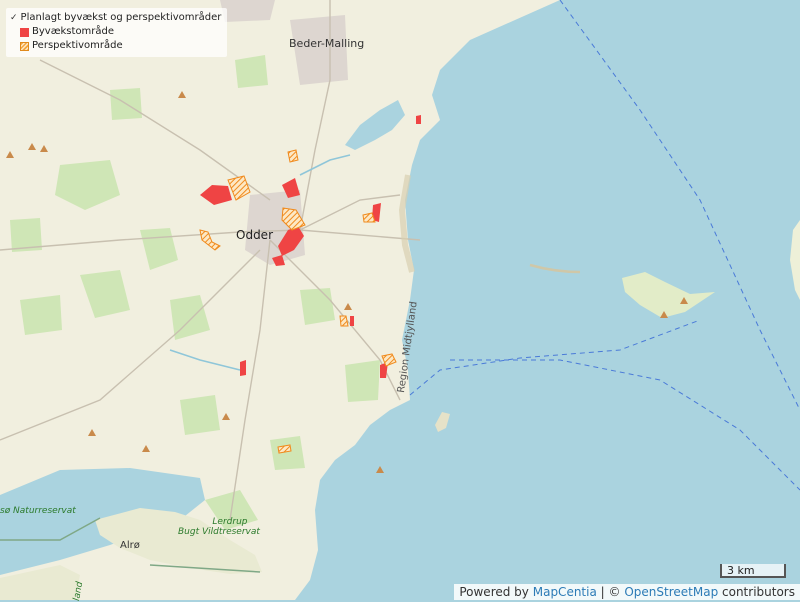  What do you see at coordinates (671, 592) in the screenshot?
I see `osm-link: OpenStreetMap` at bounding box center [671, 592].